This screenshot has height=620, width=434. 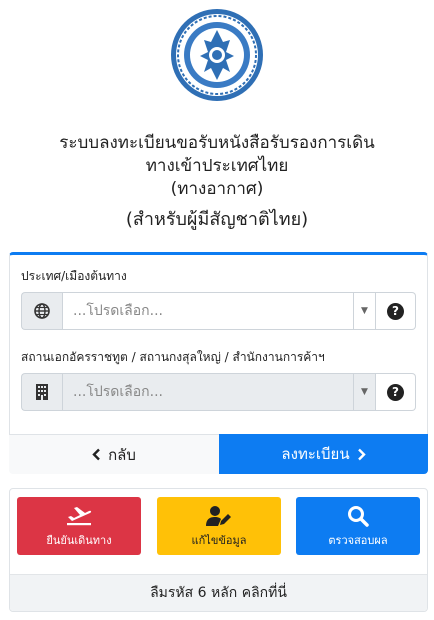 What do you see at coordinates (96, 454) in the screenshot?
I see `chevron-left-icon` at bounding box center [96, 454].